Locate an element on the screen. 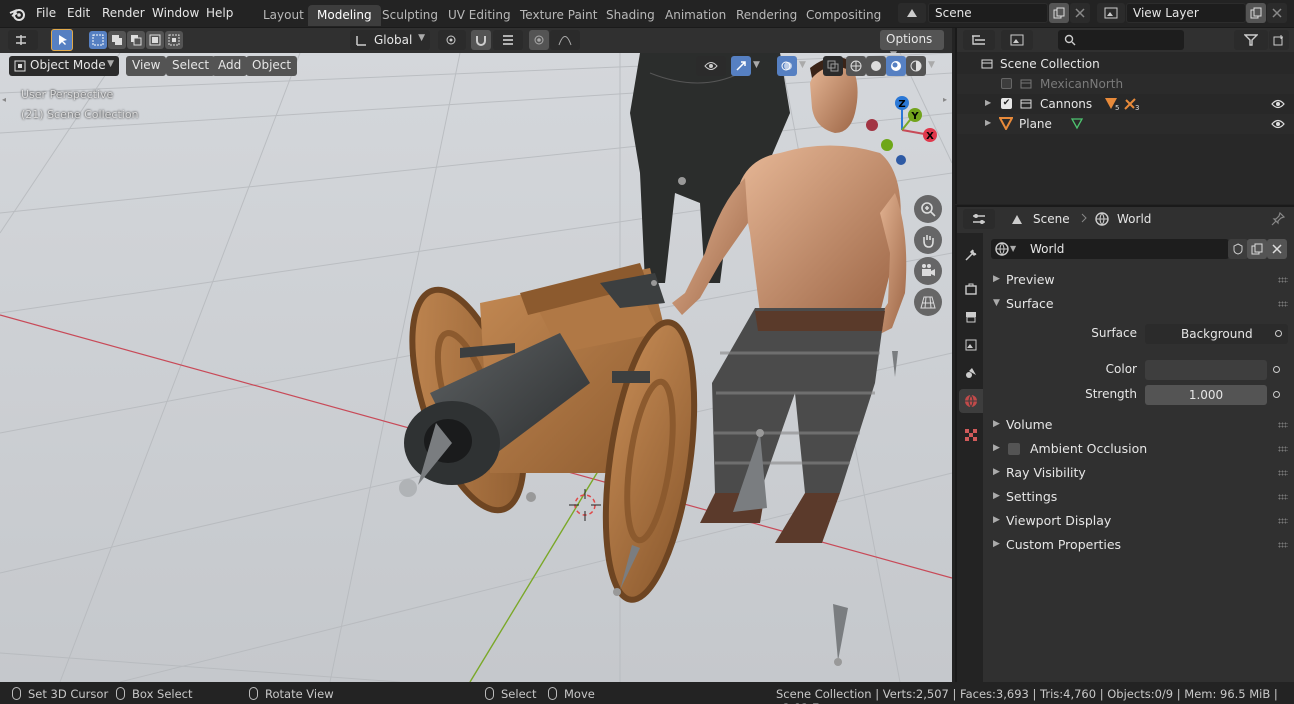 Image resolution: width=1294 pixels, height=704 pixels. pan-hand-icon is located at coordinates (928, 240).